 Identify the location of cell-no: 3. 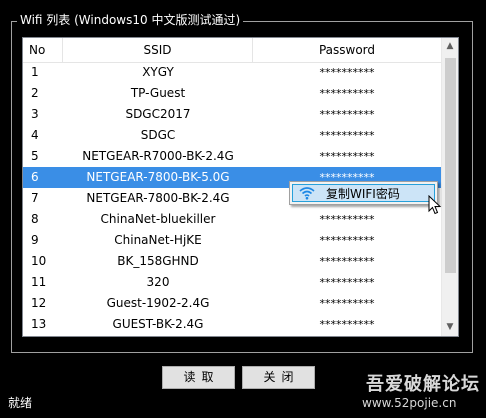
(35, 114).